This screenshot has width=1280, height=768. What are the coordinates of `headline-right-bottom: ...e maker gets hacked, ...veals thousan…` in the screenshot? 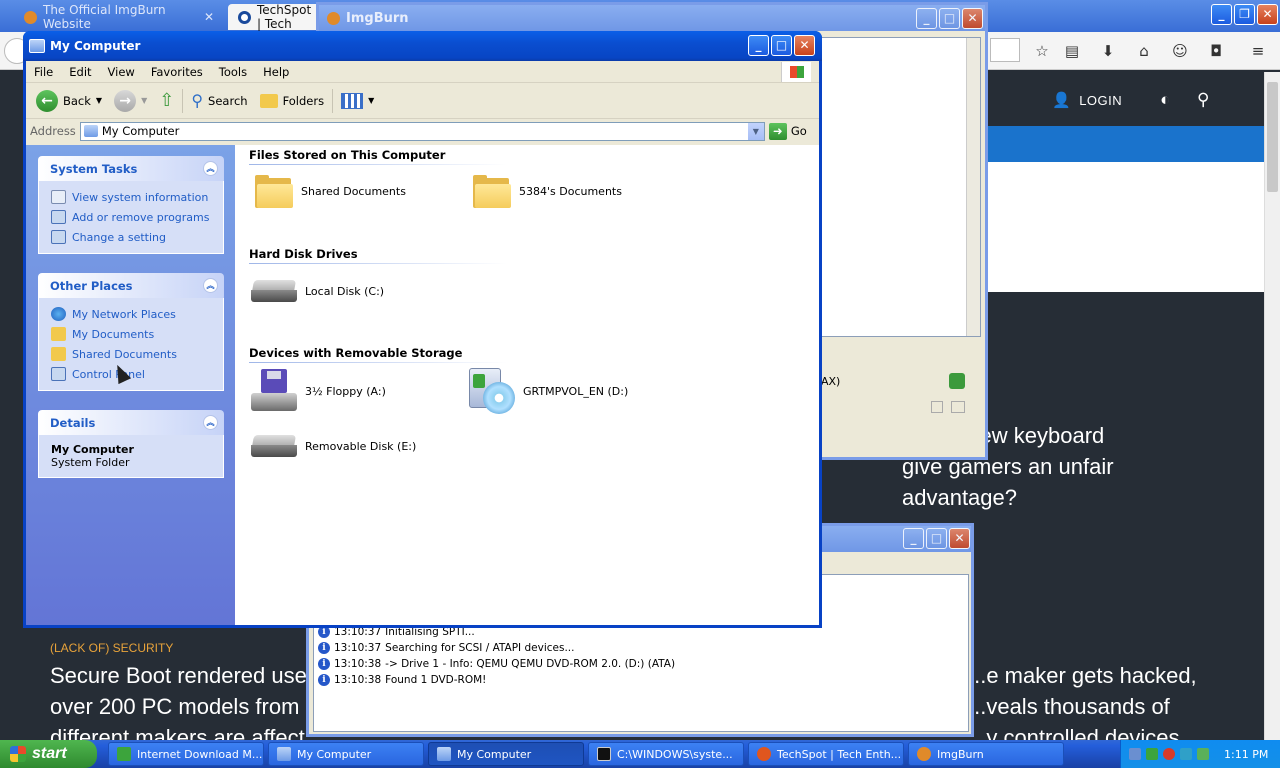 It's located at (1113, 700).